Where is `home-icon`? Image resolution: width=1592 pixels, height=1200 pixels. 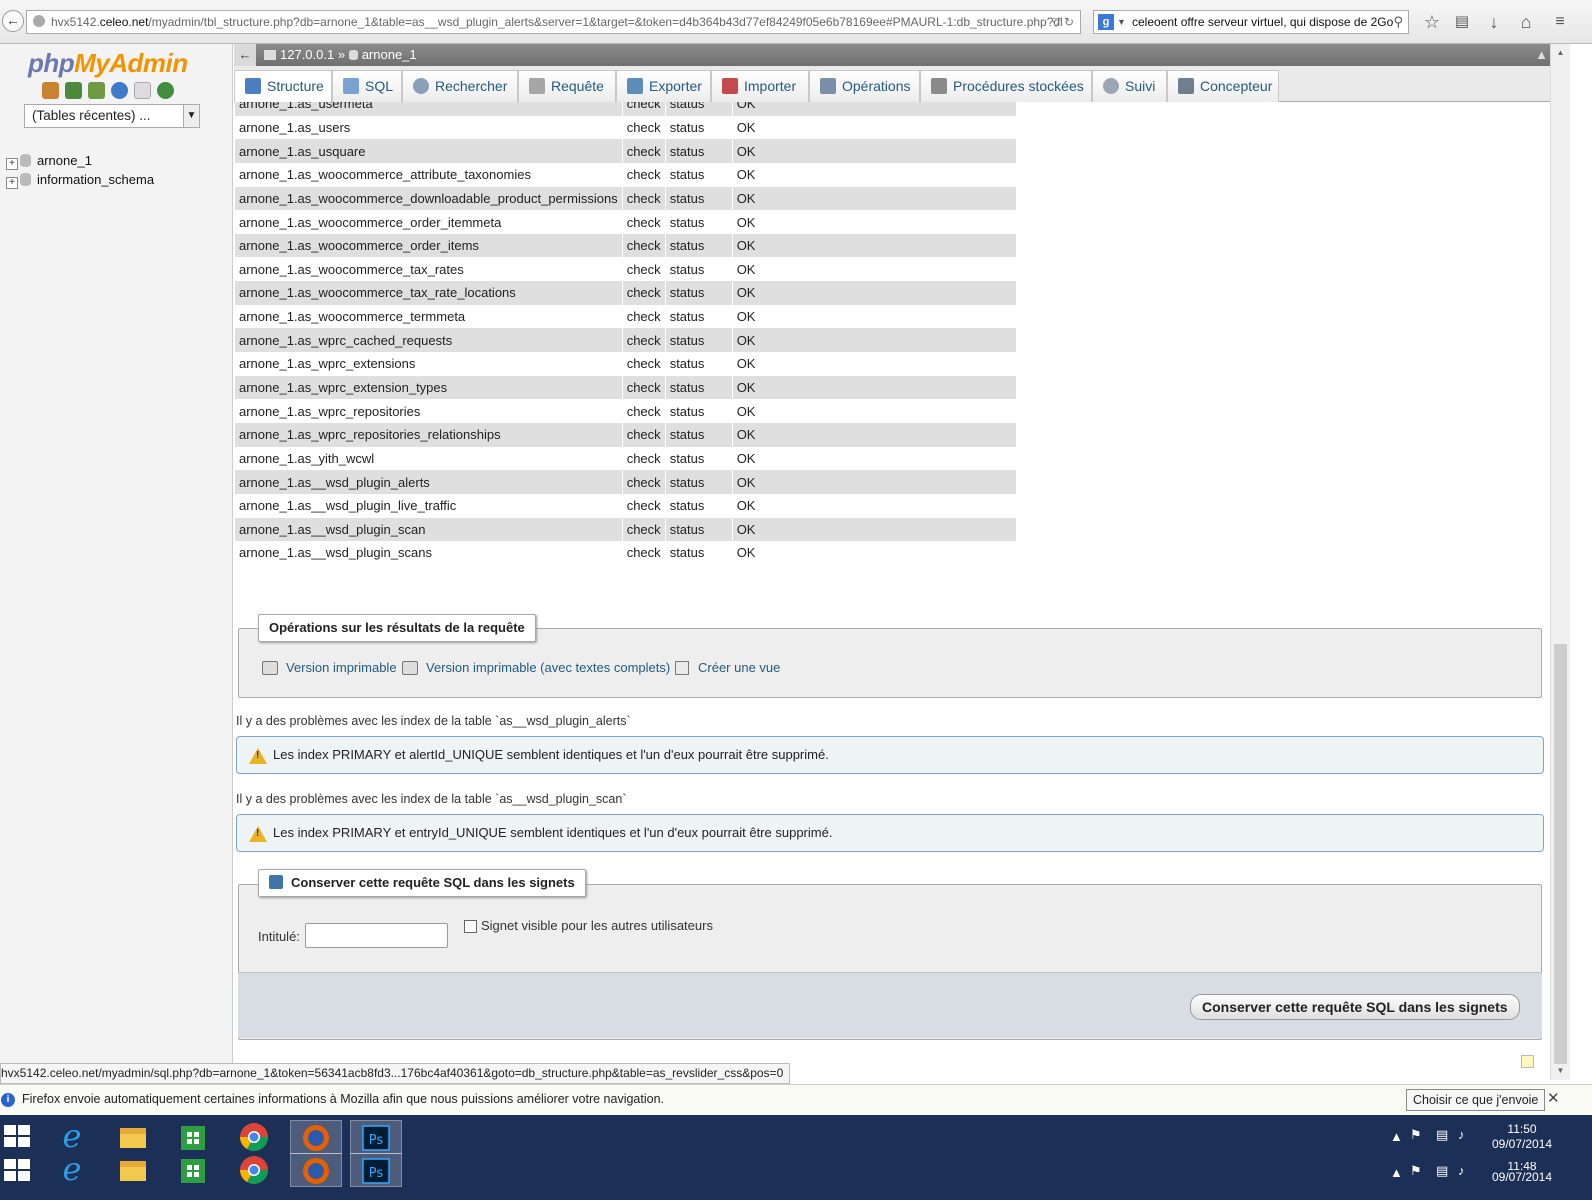 home-icon is located at coordinates (50, 90).